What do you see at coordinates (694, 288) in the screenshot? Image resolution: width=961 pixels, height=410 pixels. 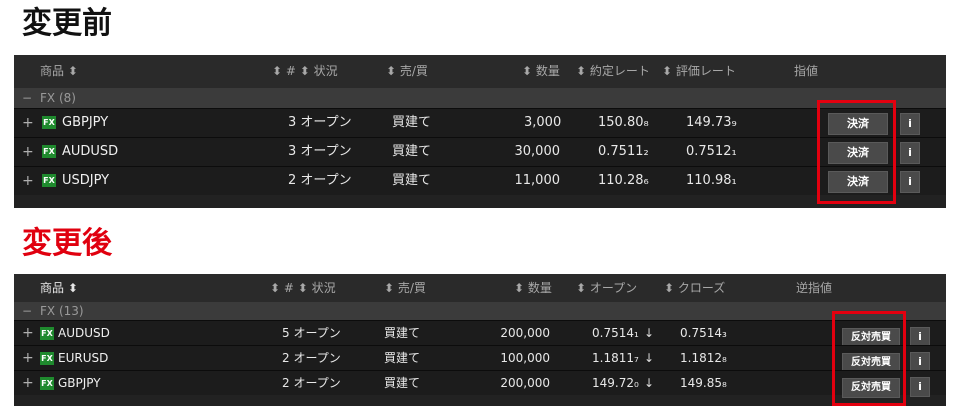 I see `header-close: ⬍ クローズ` at bounding box center [694, 288].